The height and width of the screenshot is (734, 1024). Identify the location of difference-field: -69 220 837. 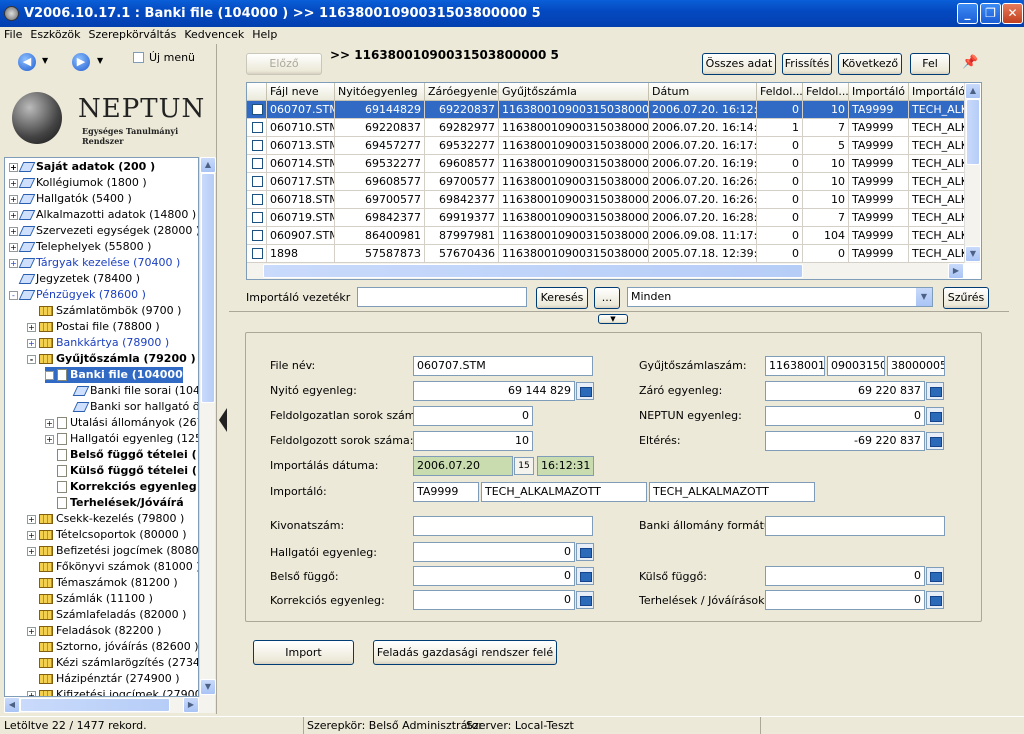
(845, 441).